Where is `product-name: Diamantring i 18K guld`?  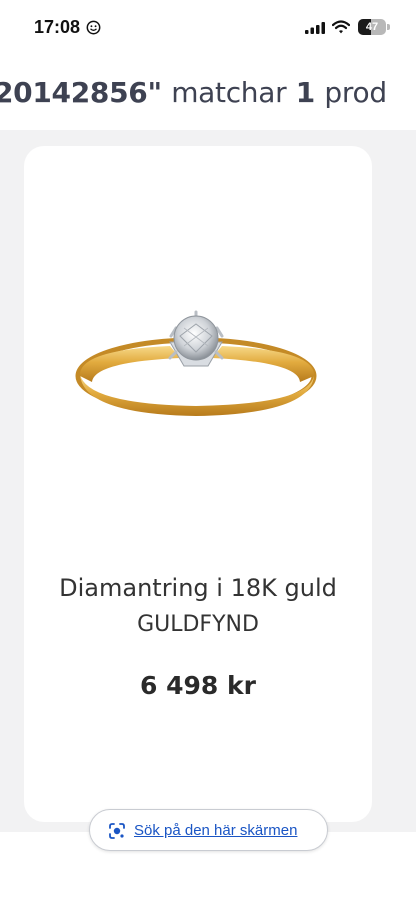 product-name: Diamantring i 18K guld is located at coordinates (198, 588).